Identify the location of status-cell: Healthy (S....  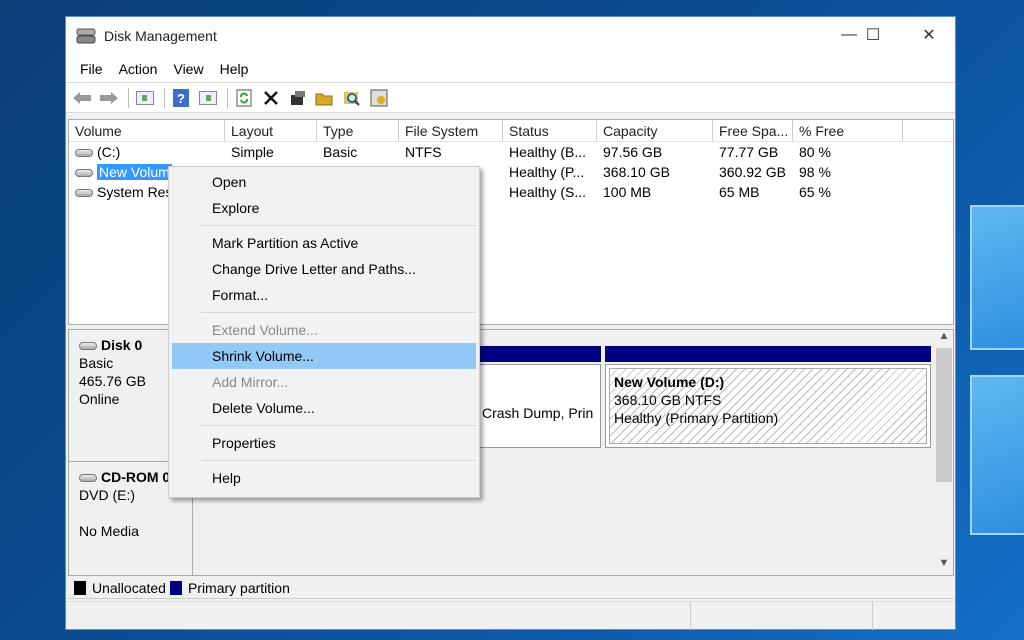
(548, 192).